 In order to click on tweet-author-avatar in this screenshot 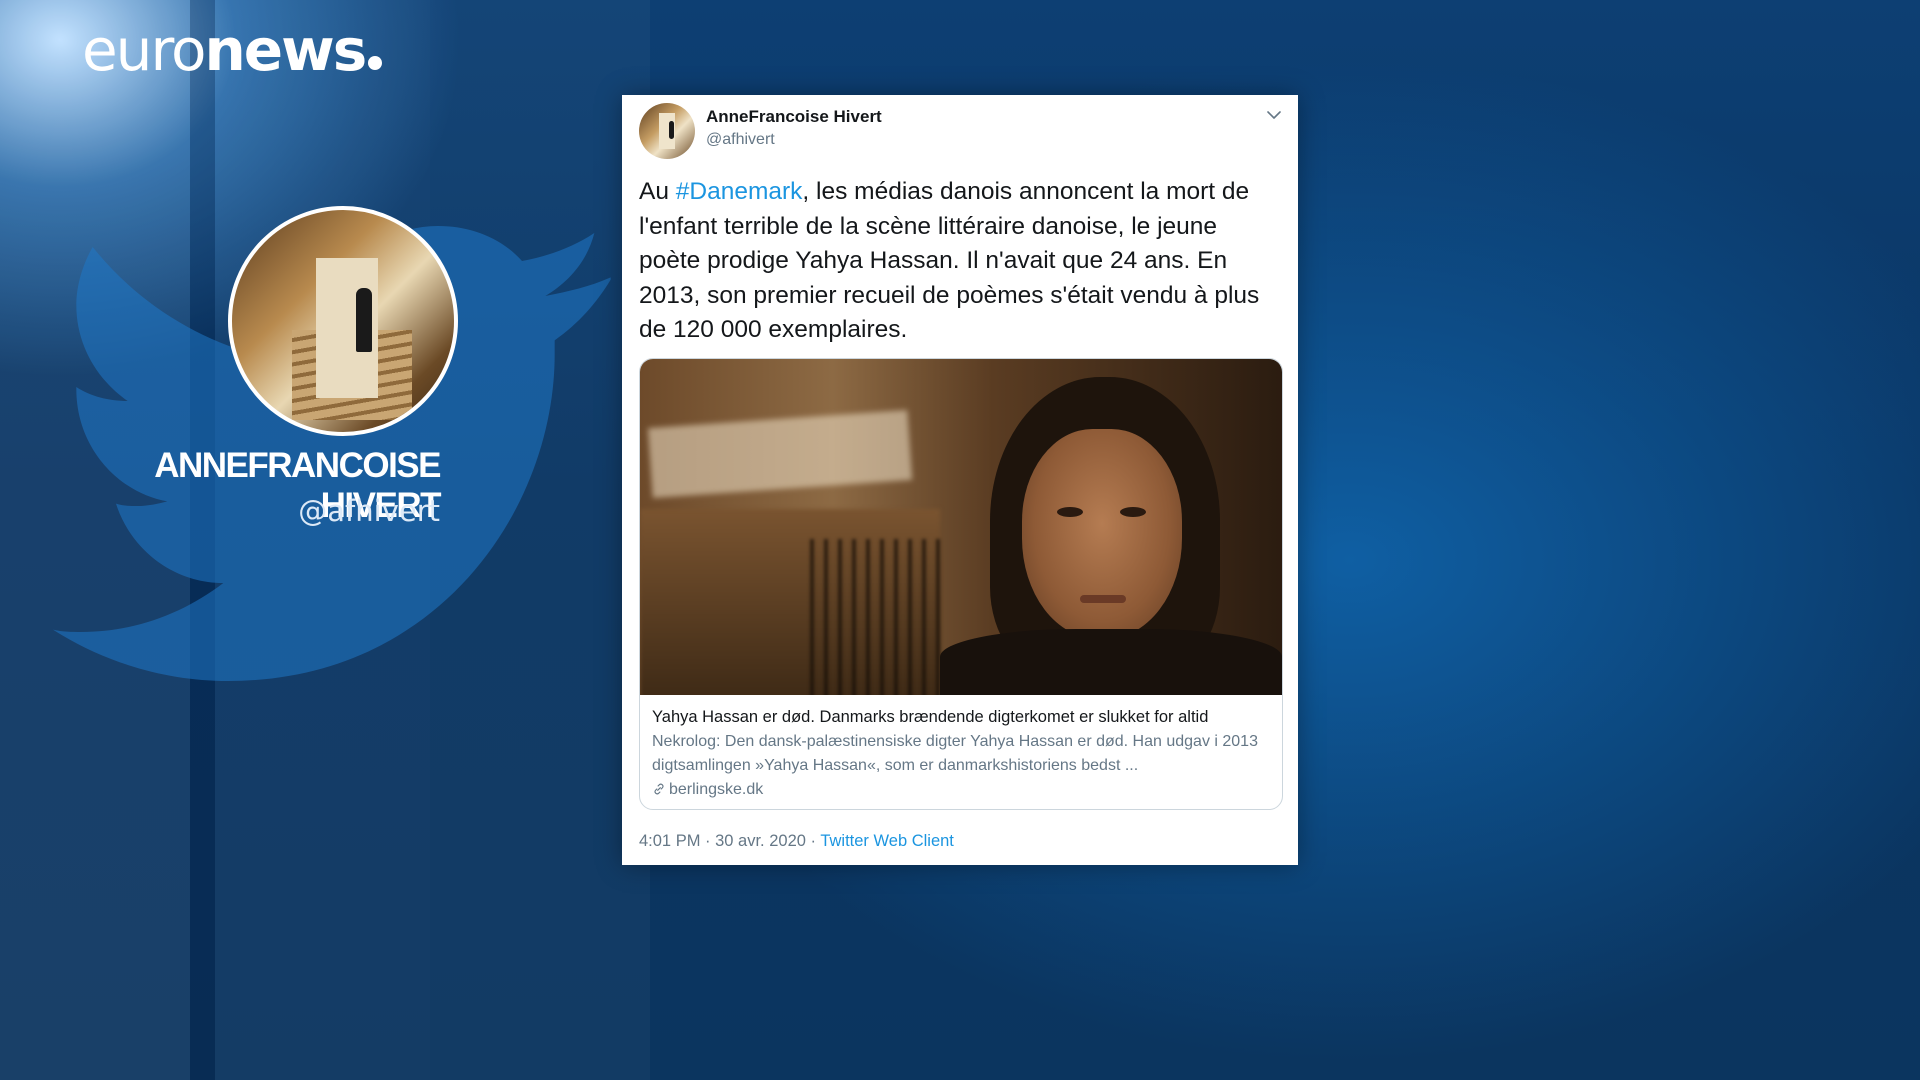, I will do `click(667, 131)`.